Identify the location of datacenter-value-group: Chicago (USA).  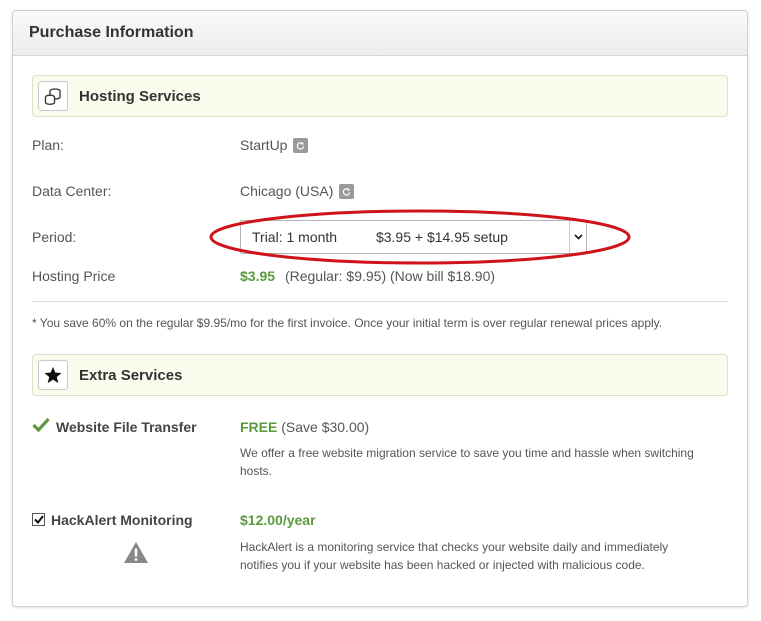
(297, 191).